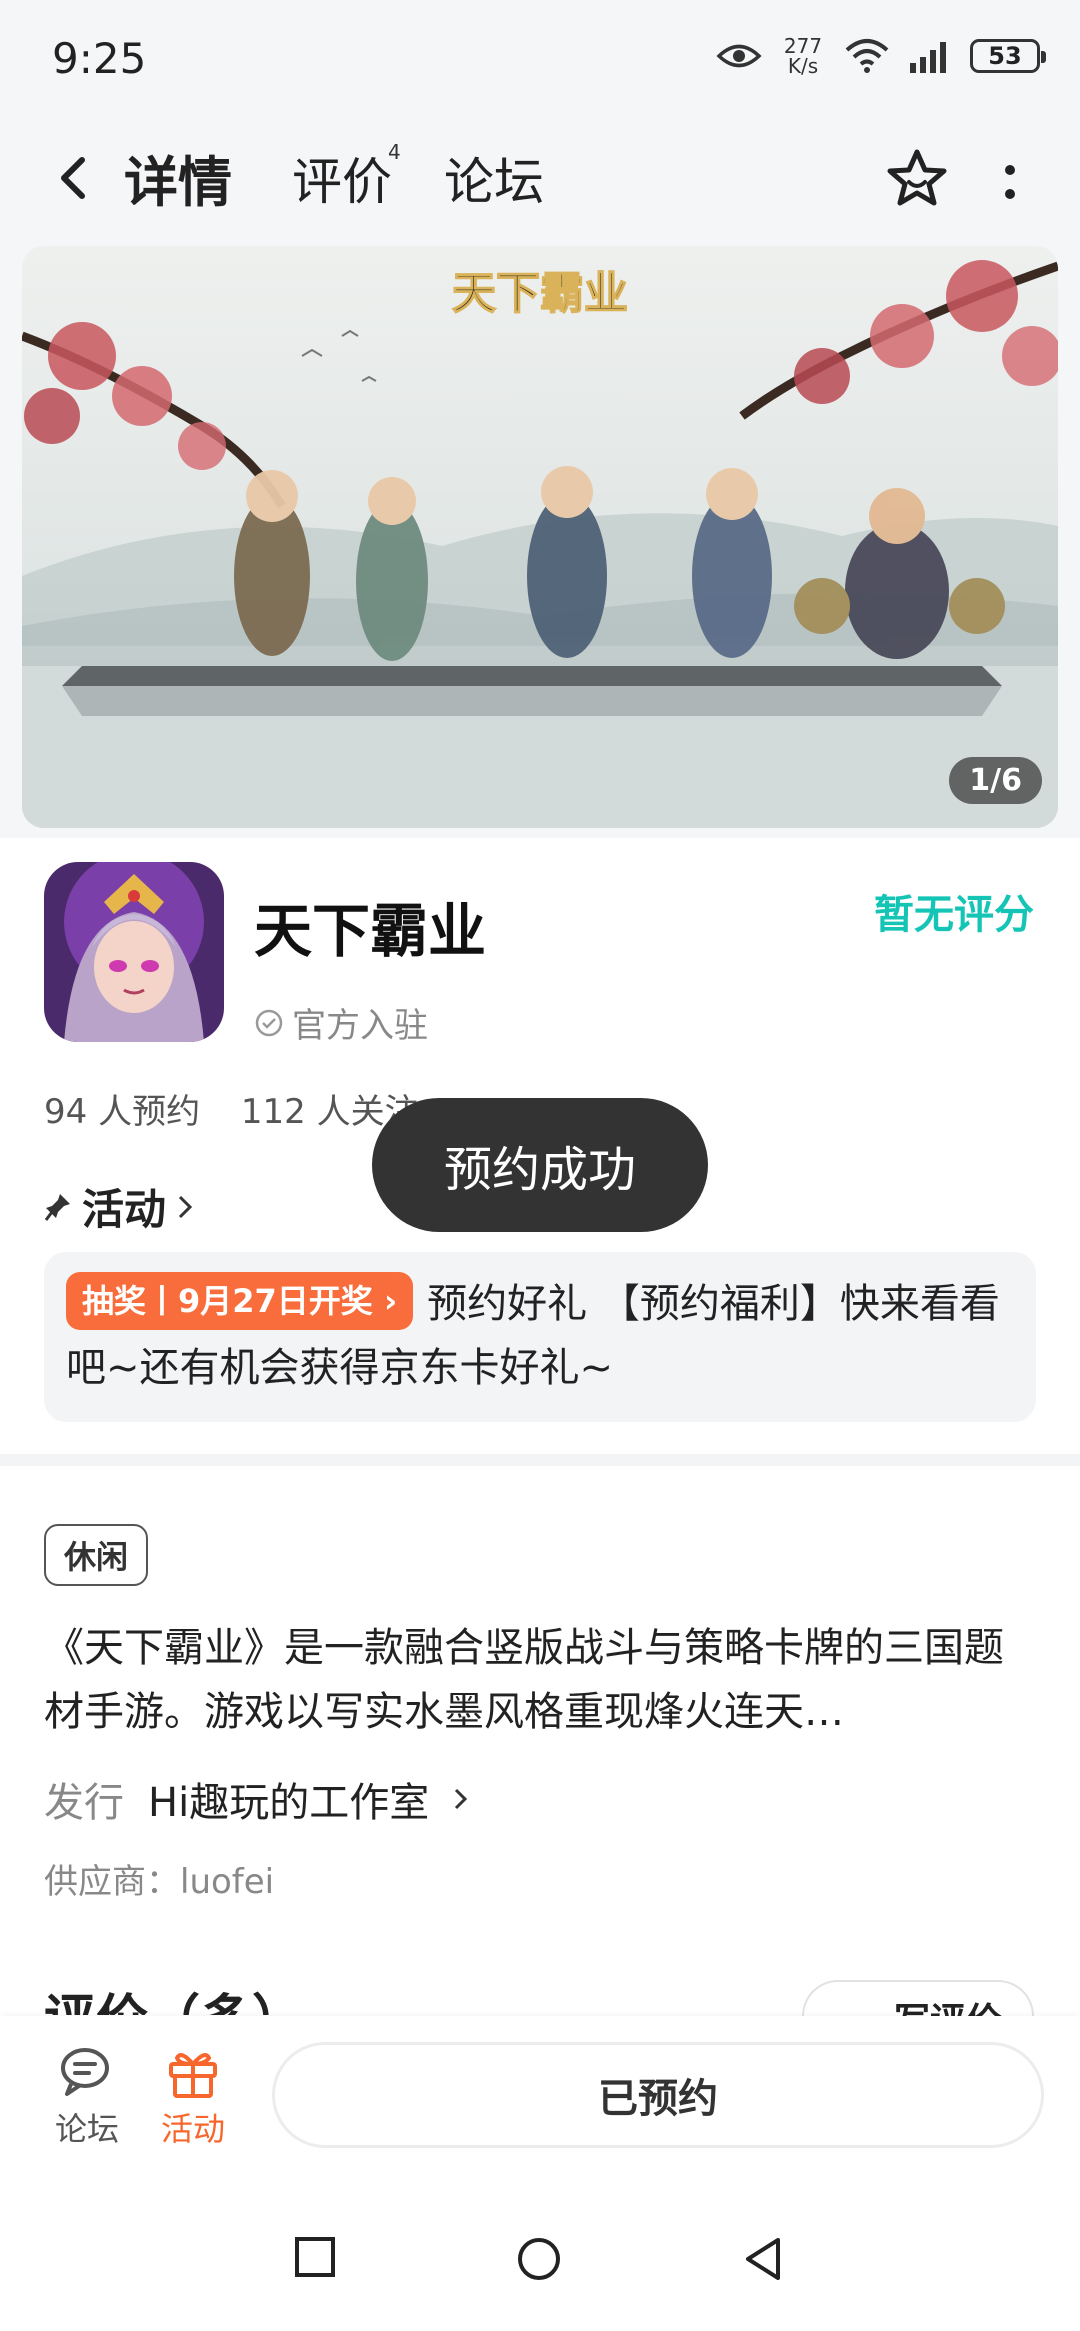  Describe the element at coordinates (763, 2259) in the screenshot. I see `system-back-icon` at that location.